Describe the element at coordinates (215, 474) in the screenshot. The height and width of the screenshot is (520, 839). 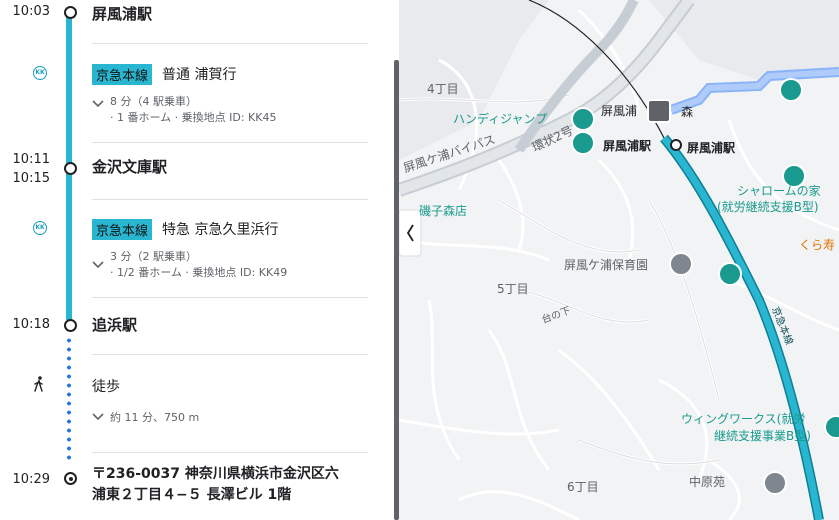
I see `address-line: 〒236-0037 神奈川県横浜市金沢区六` at that location.